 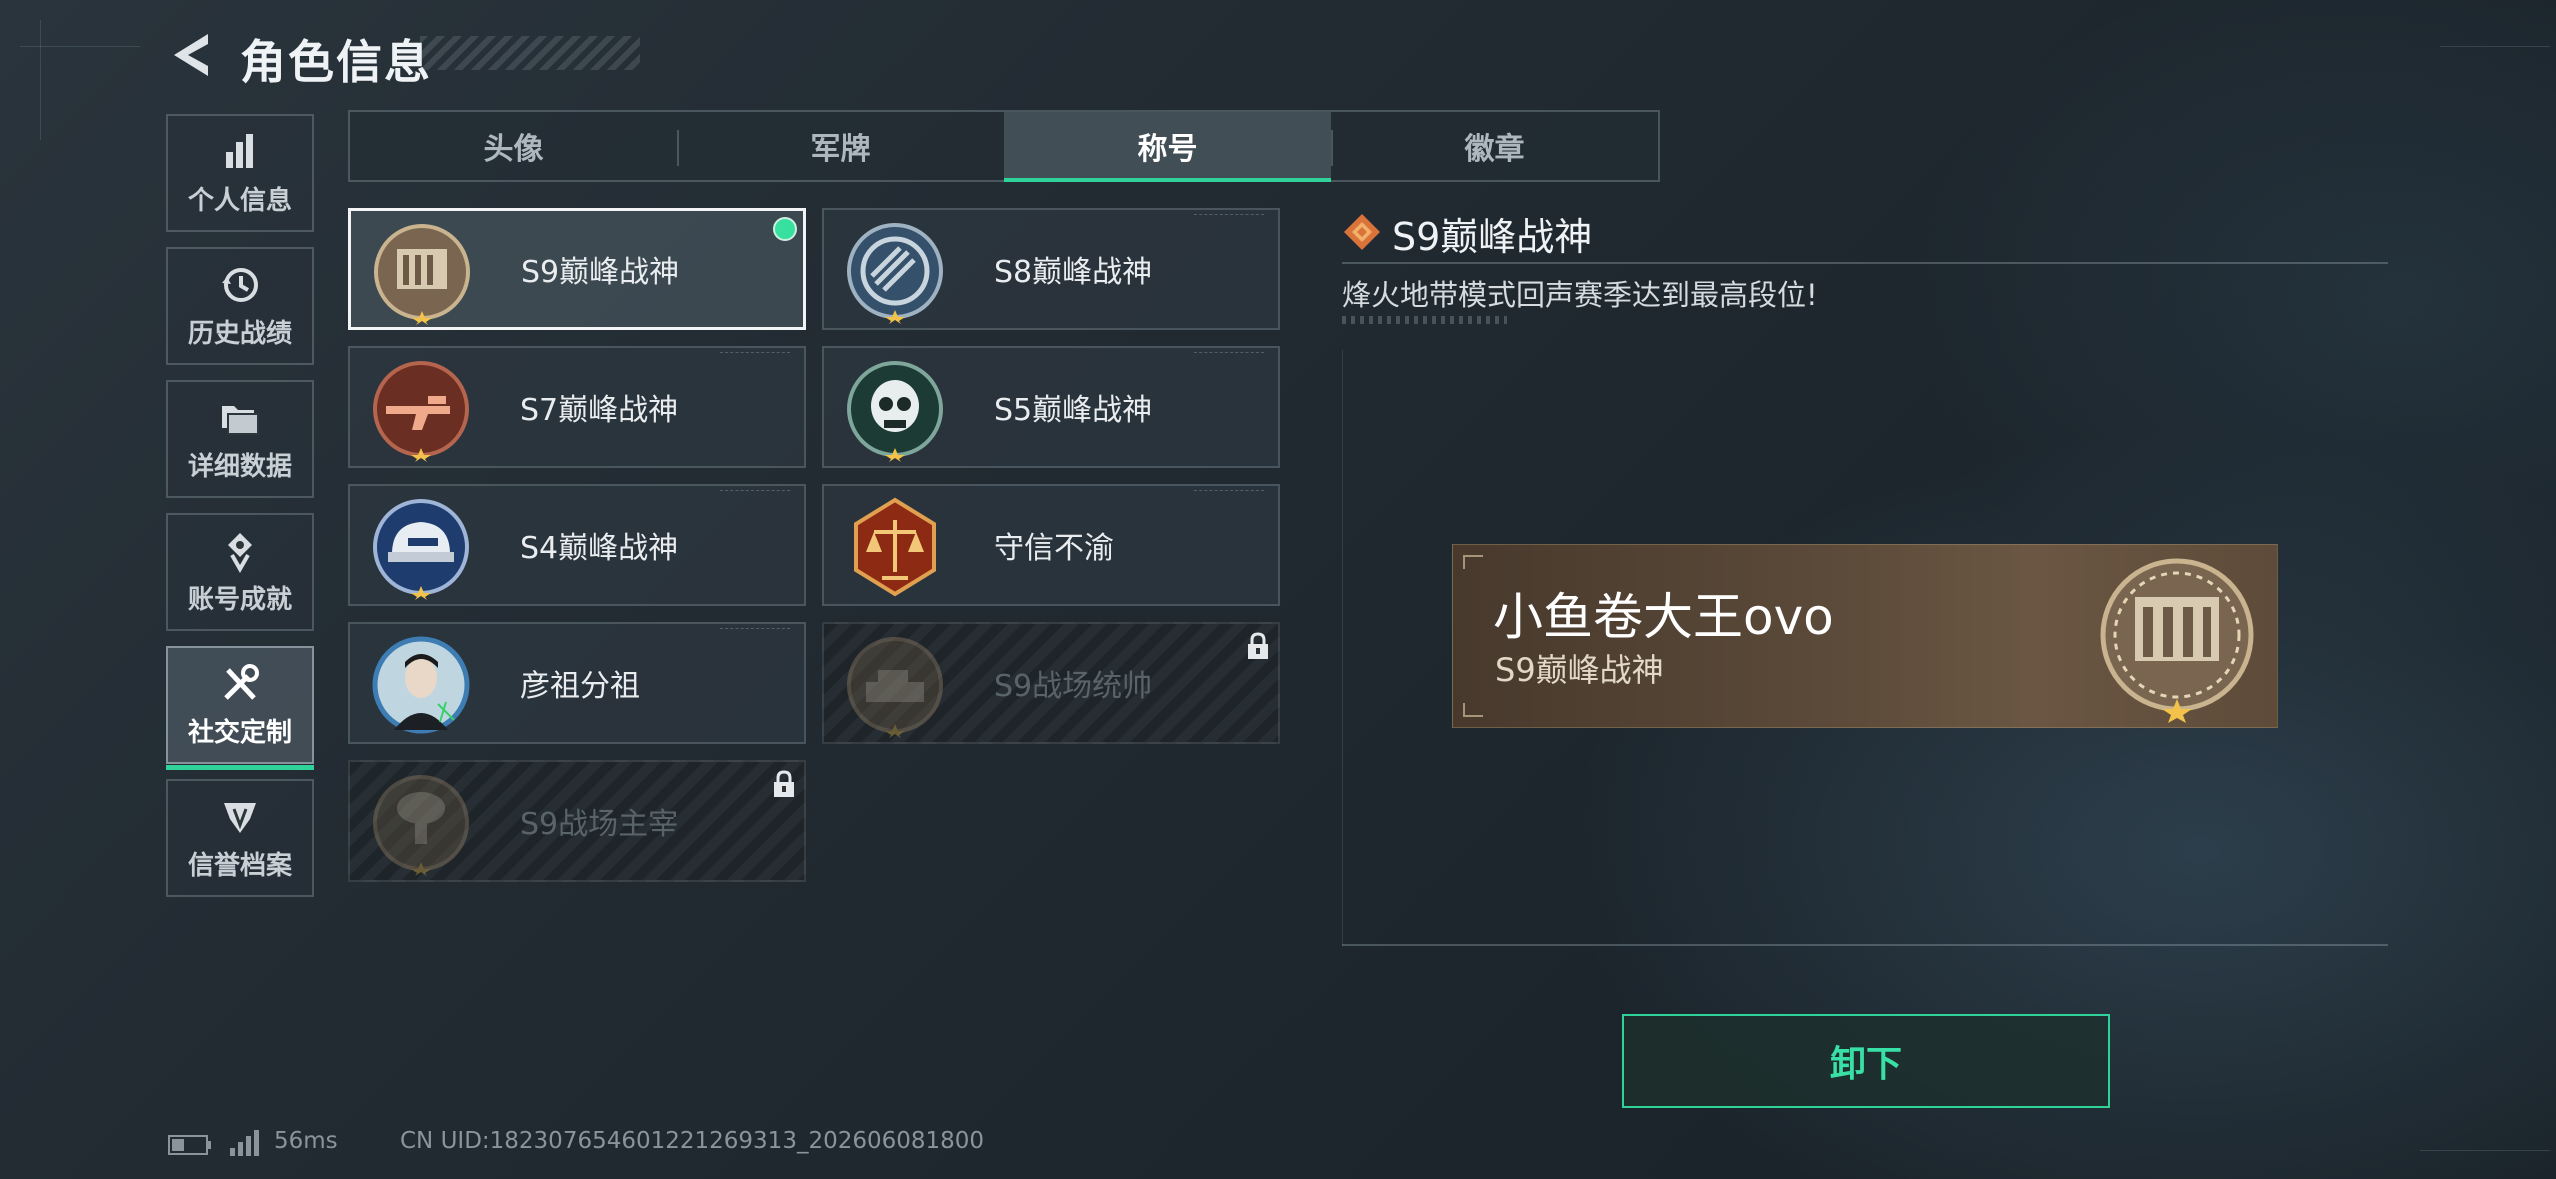 I want to click on tab-avatar: 头像, so click(x=513, y=146).